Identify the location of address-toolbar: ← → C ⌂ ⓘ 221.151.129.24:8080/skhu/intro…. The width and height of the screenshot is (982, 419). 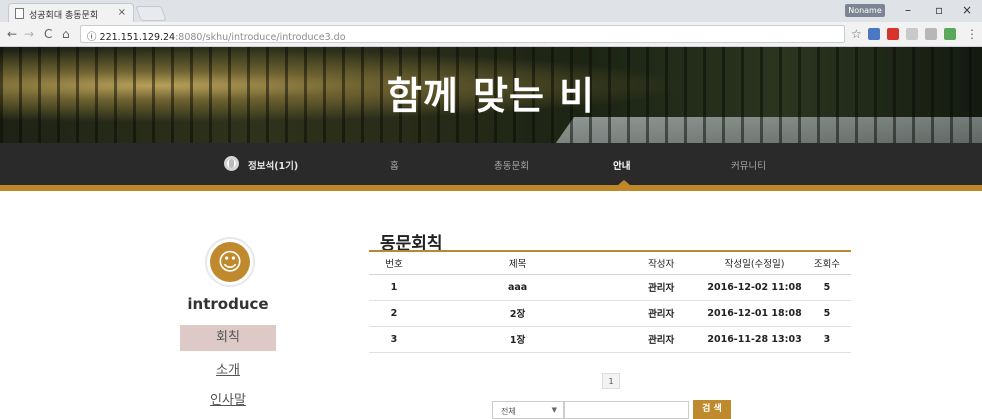
(491, 34).